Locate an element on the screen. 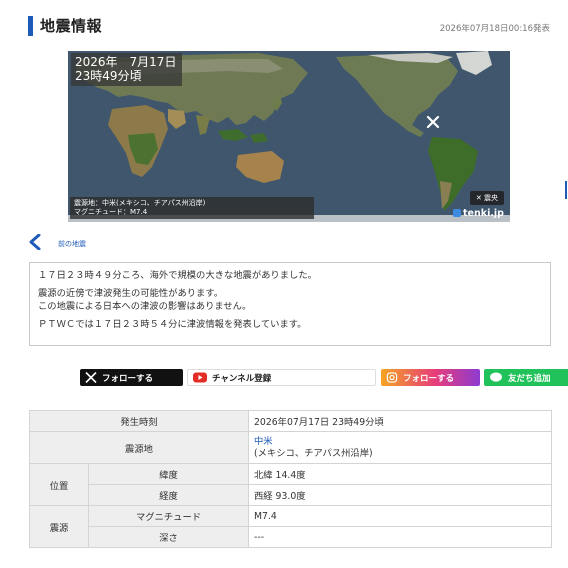 This screenshot has height=568, width=568. position-label: 位置 is located at coordinates (59, 484).